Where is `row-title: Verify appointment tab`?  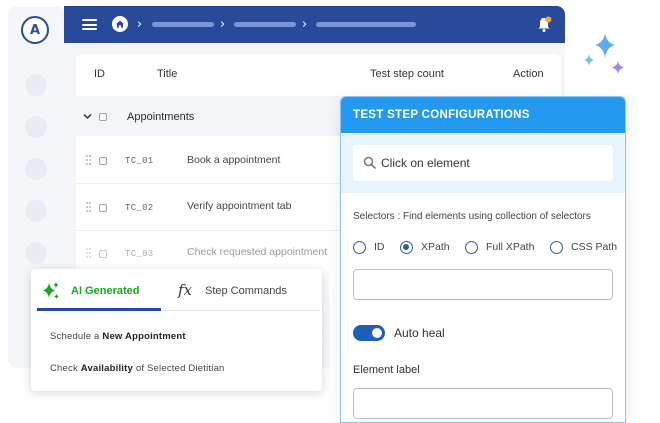
row-title: Verify appointment tab is located at coordinates (239, 206).